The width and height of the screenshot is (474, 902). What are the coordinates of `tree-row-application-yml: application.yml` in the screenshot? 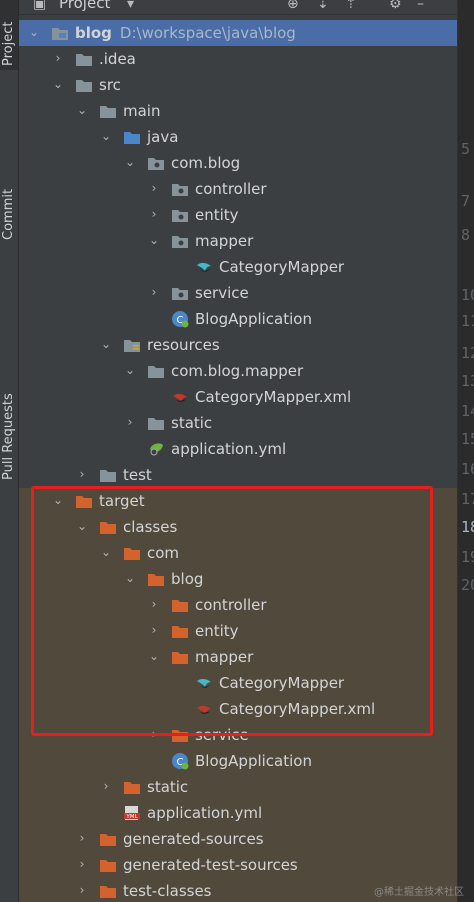 It's located at (238, 449).